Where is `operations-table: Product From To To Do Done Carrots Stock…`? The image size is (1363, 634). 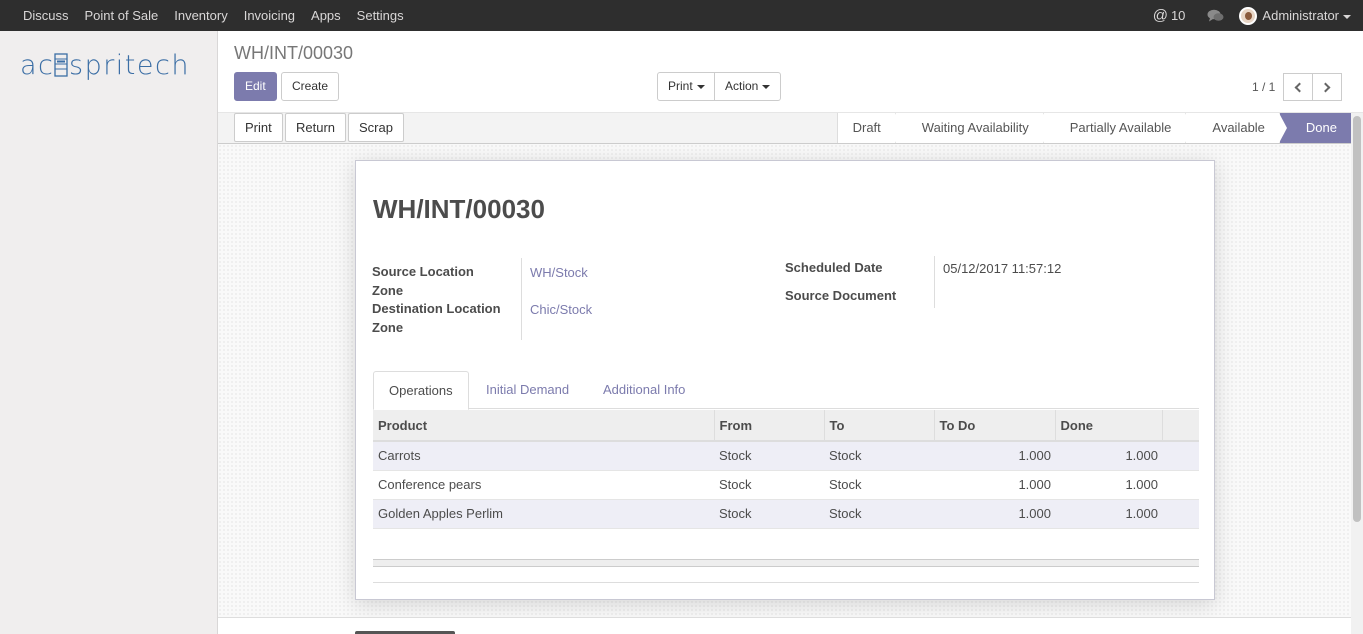 operations-table: Product From To To Do Done Carrots Stock… is located at coordinates (786, 469).